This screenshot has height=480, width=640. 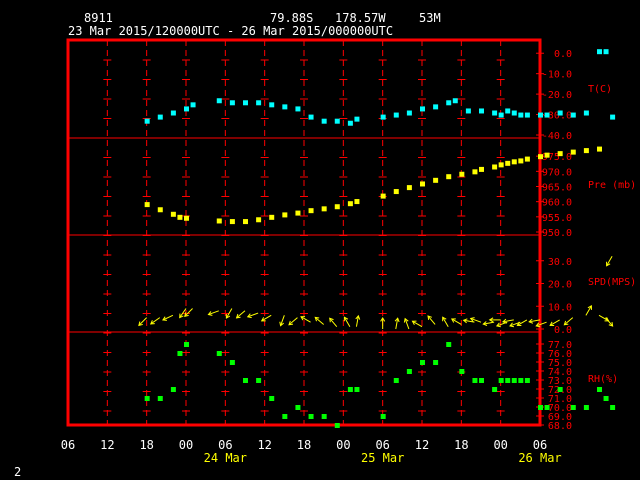 I want to click on panel-label: T(C), so click(x=600, y=89).